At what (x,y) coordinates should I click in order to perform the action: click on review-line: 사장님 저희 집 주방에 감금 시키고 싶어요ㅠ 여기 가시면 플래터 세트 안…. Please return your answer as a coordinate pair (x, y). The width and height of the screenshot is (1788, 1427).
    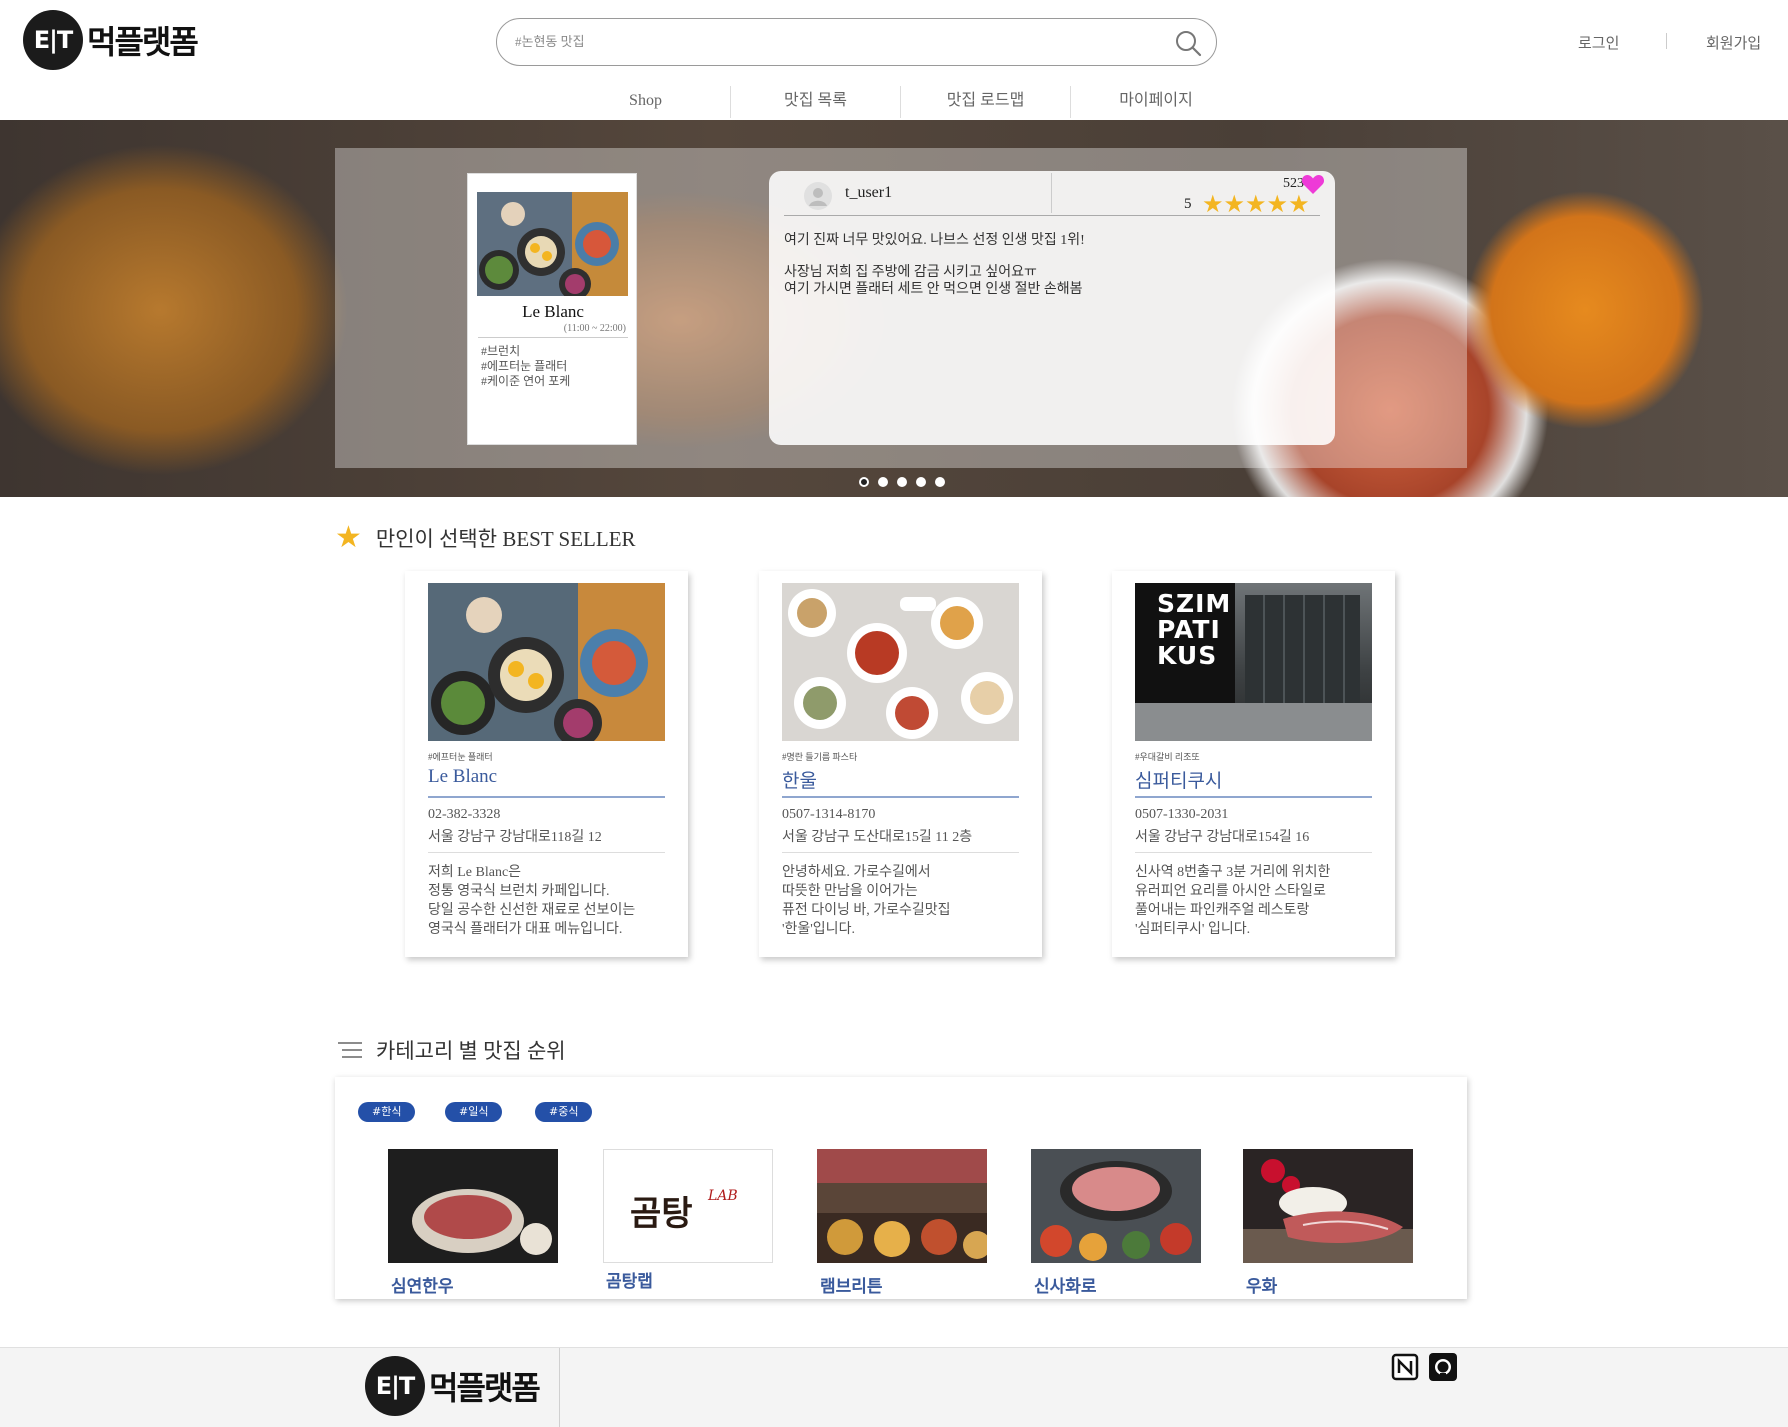
    Looking at the image, I should click on (933, 281).